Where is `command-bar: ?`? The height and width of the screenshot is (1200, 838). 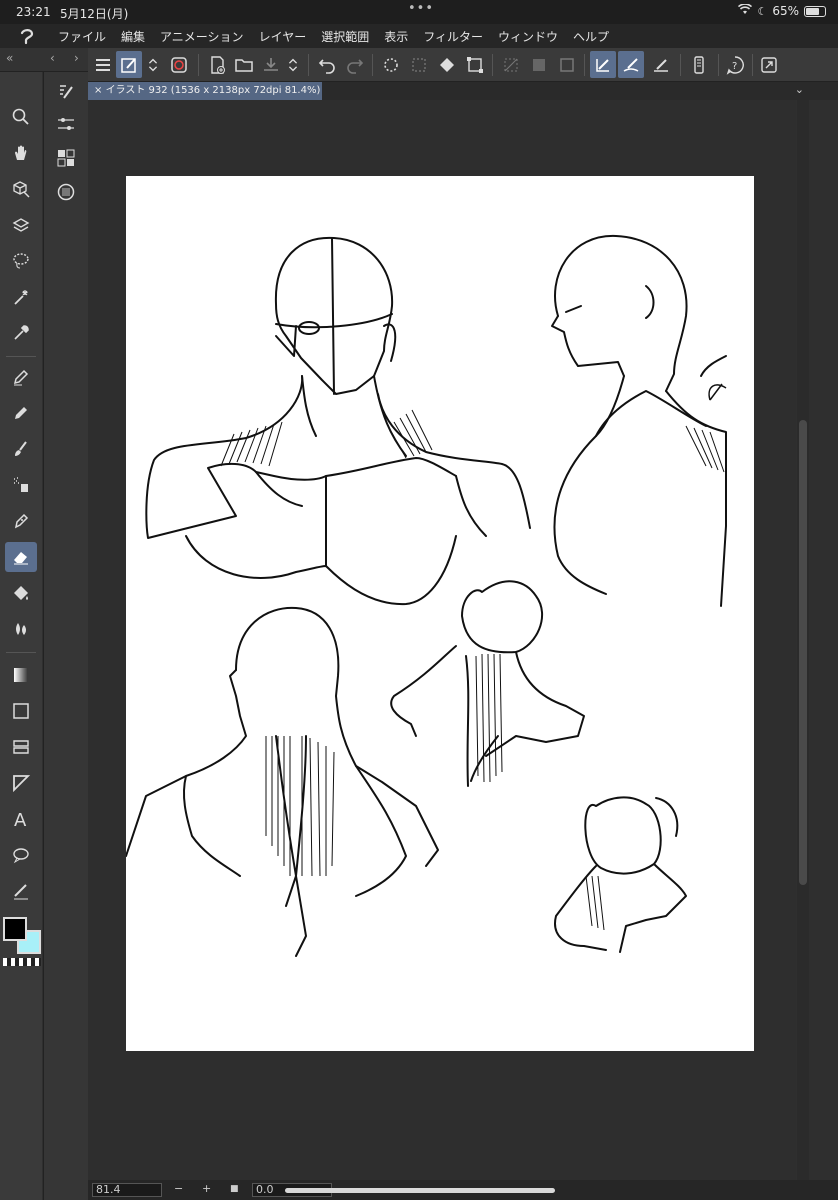 command-bar: ? is located at coordinates (463, 65).